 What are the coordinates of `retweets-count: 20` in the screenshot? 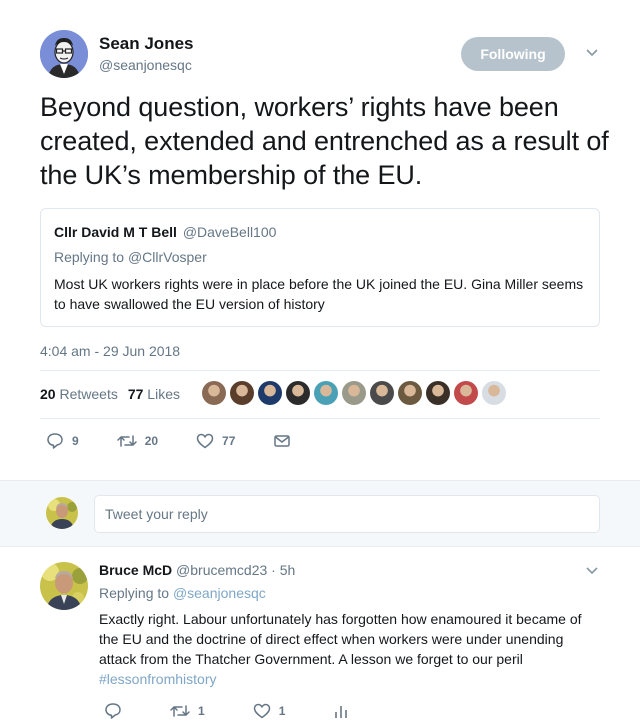 It's located at (48, 394).